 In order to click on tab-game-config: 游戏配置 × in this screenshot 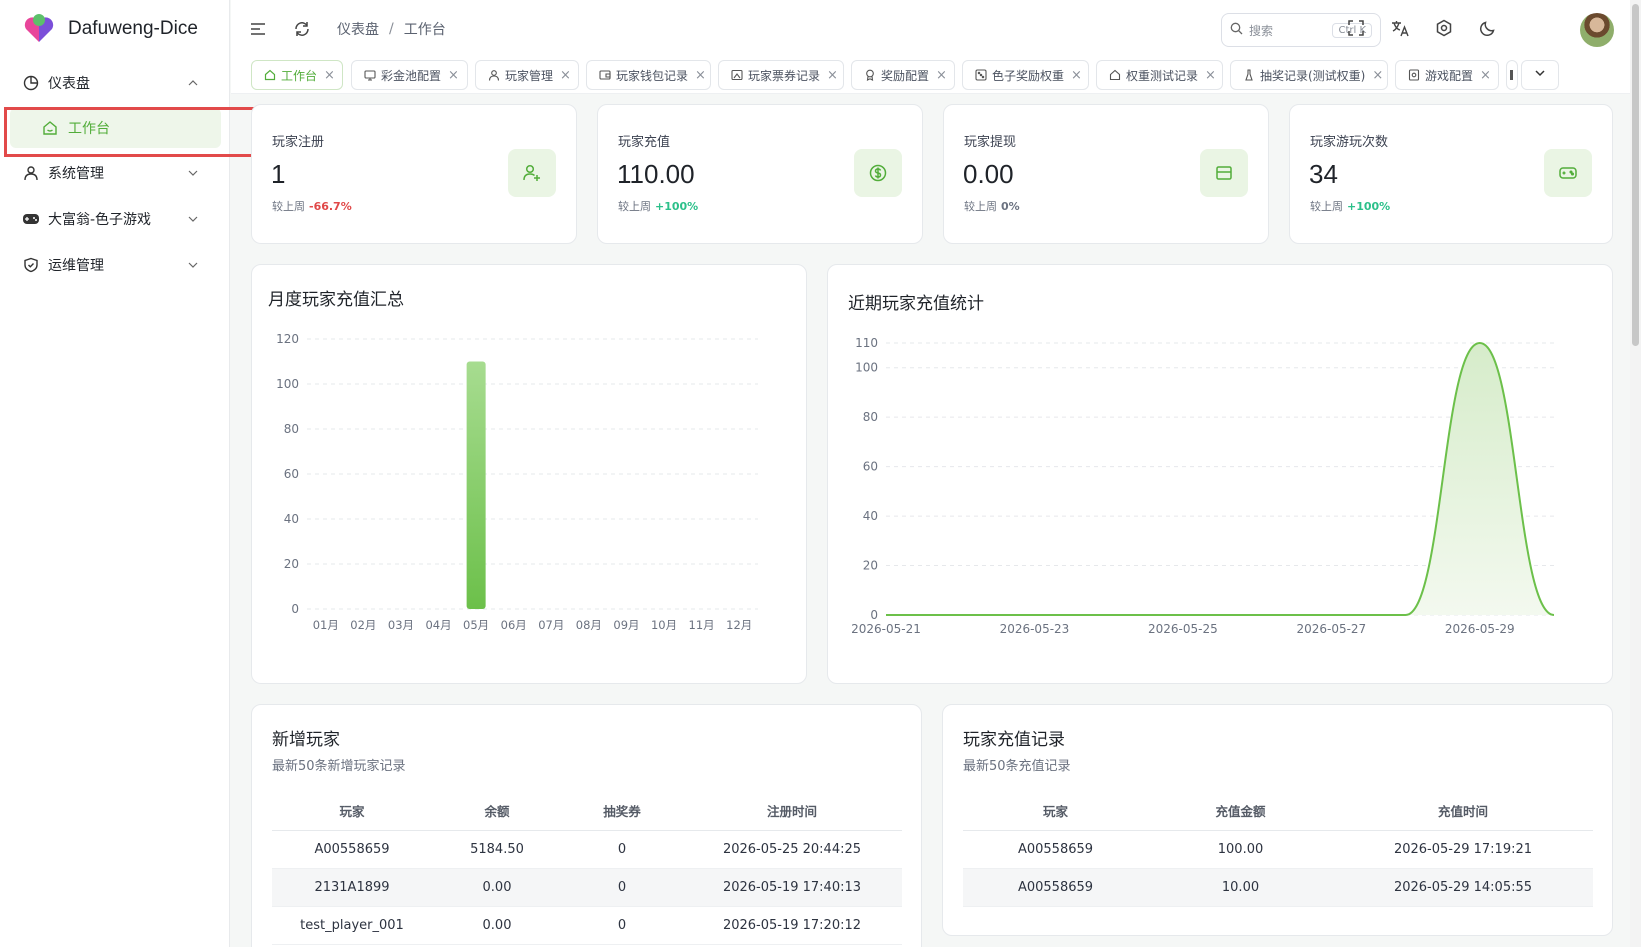, I will do `click(1447, 75)`.